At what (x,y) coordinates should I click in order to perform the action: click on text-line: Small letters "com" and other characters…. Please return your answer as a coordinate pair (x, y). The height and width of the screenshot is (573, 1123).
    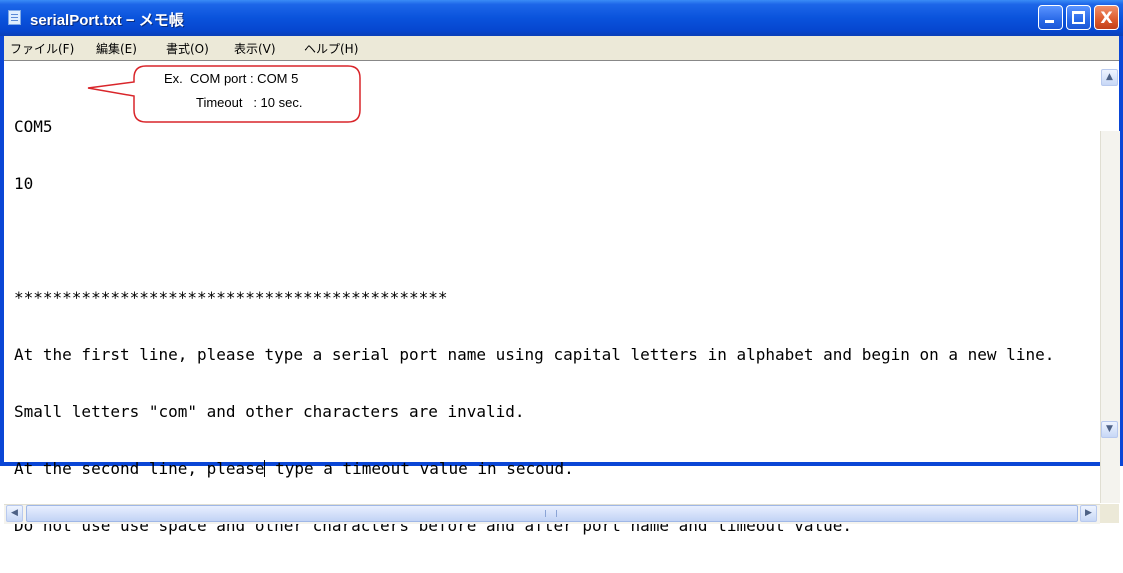
    Looking at the image, I should click on (269, 411).